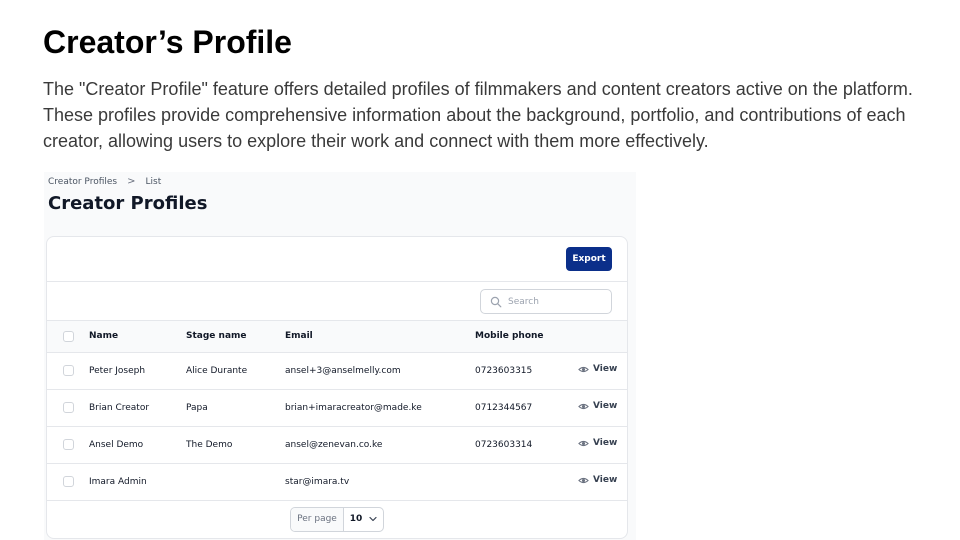 The width and height of the screenshot is (960, 540). I want to click on cell-name: Peter Joseph, so click(117, 370).